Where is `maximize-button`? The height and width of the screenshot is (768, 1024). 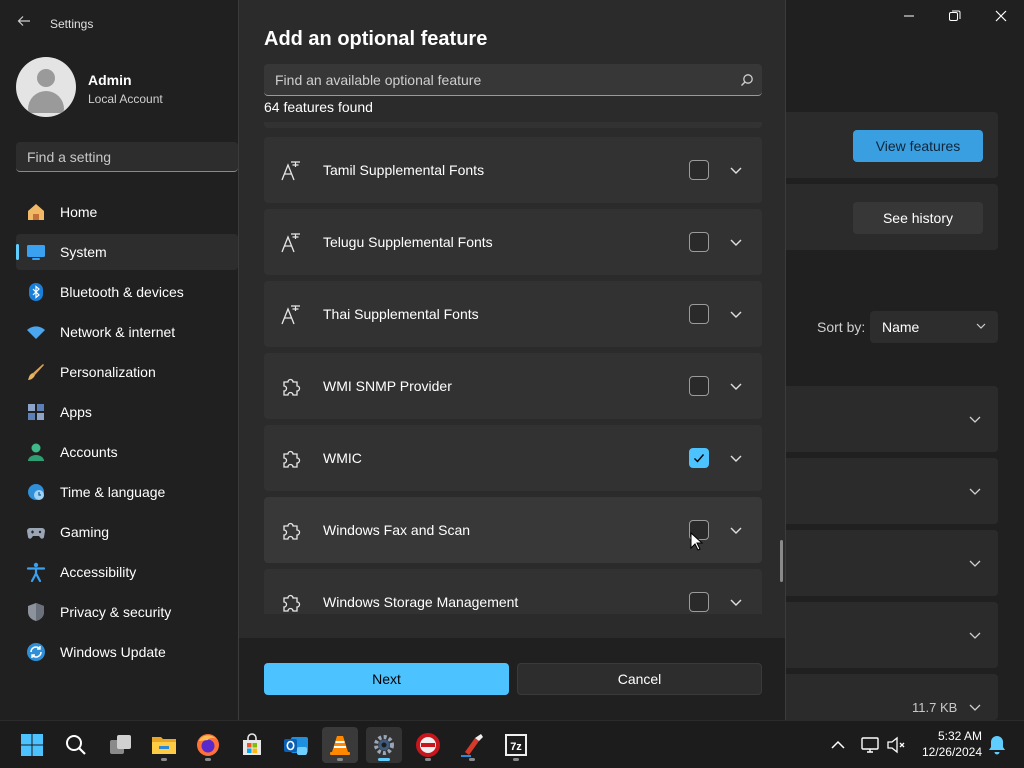
maximize-button is located at coordinates (955, 16).